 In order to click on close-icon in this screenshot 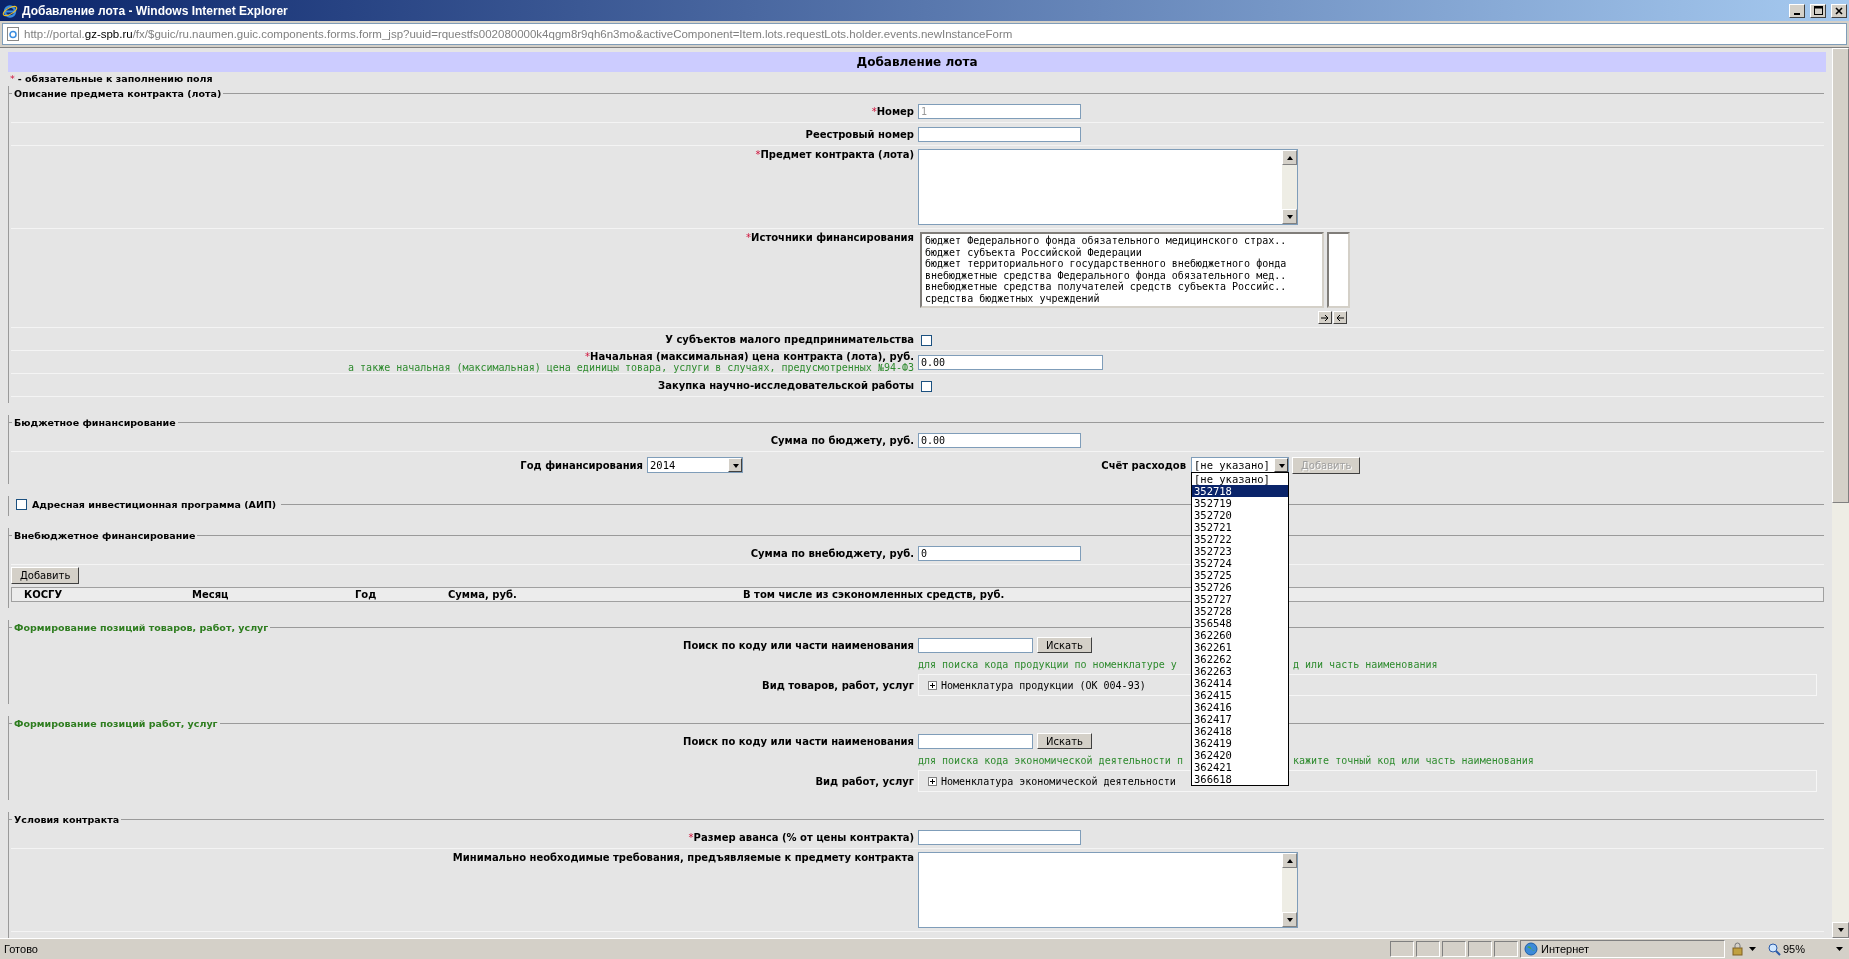, I will do `click(1839, 10)`.